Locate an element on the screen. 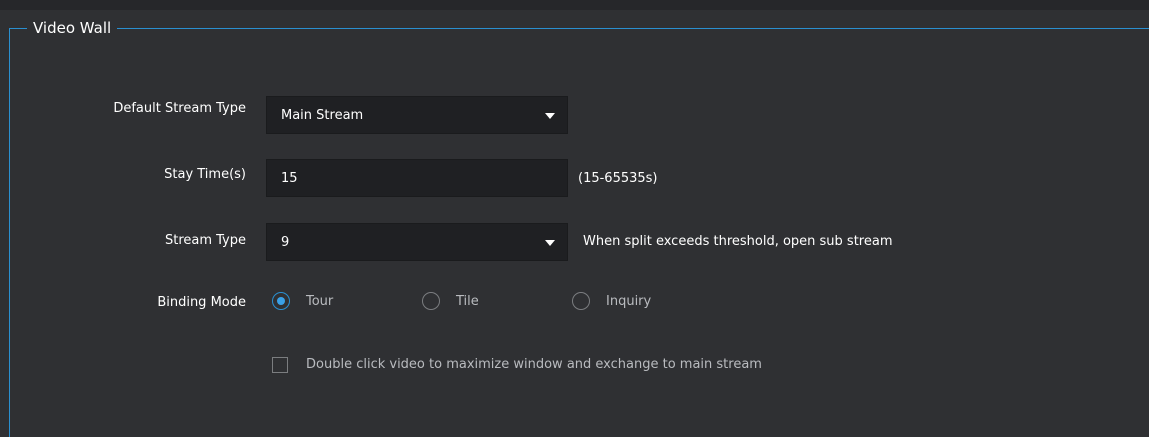 This screenshot has height=437, width=1149. default-stream-type-label: Default Stream Type is located at coordinates (179, 108).